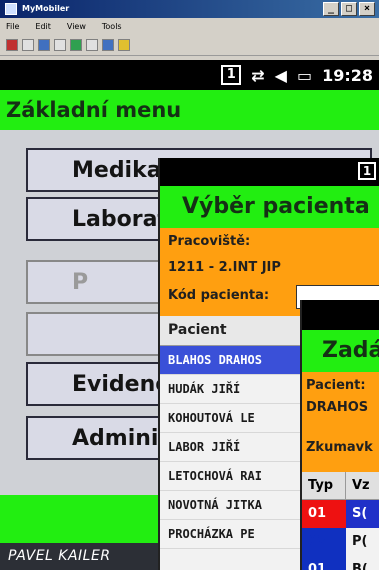 The height and width of the screenshot is (570, 379). I want to click on vz-cell: P(, so click(362, 542).